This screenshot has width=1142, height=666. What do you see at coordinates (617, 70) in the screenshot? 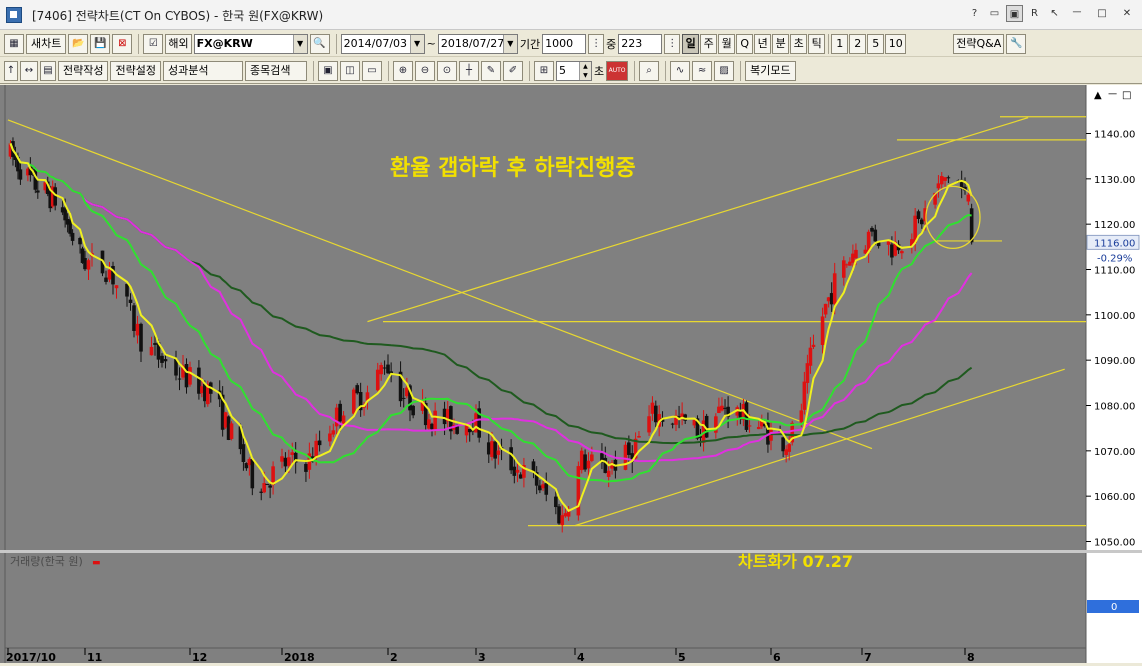
I see `auto-button: AUTO` at bounding box center [617, 70].